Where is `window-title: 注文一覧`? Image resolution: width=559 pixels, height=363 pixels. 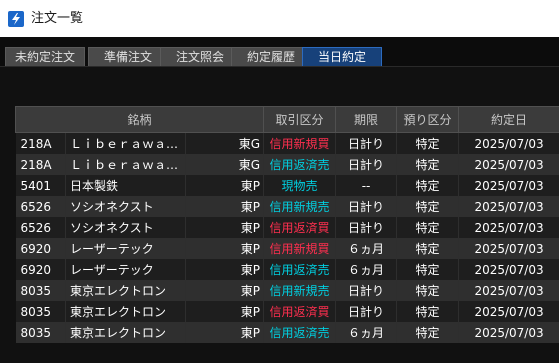
window-title: 注文一覧 is located at coordinates (57, 18).